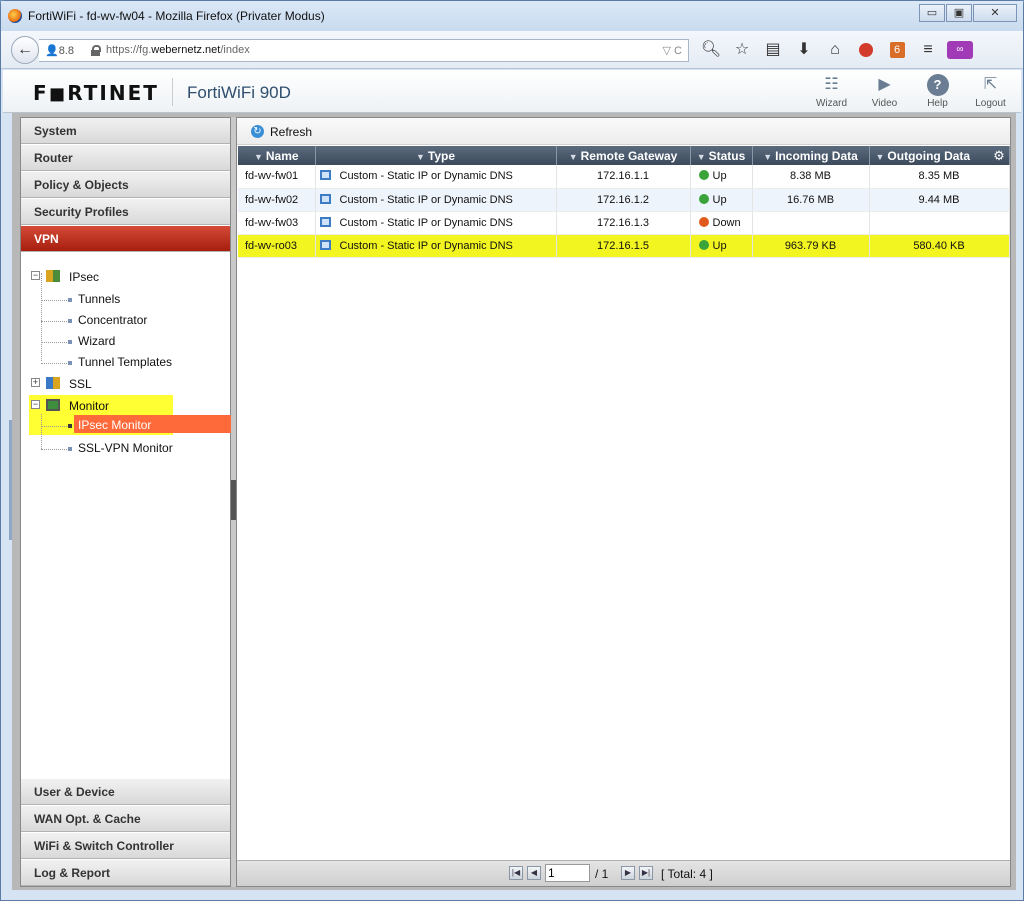 The image size is (1024, 901). What do you see at coordinates (999, 156) in the screenshot?
I see `column-settings-gear-icon: ⚙` at bounding box center [999, 156].